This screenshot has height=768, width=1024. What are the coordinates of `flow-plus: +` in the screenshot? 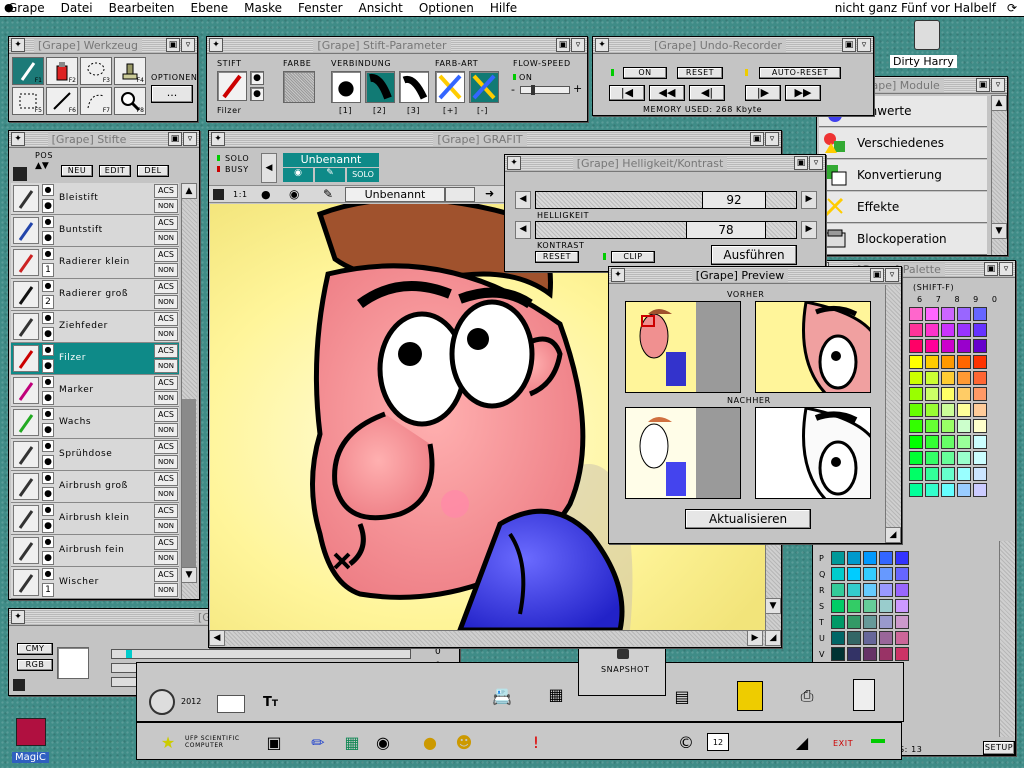 It's located at (577, 88).